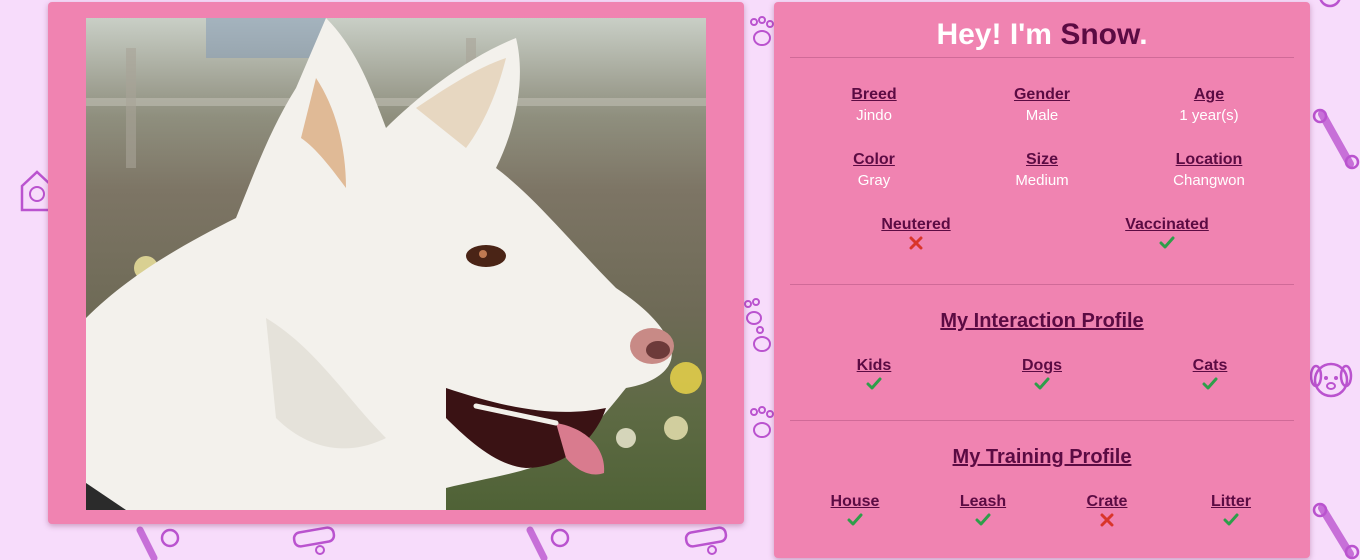 The image size is (1360, 560). What do you see at coordinates (1042, 321) in the screenshot?
I see `interaction-profile-title: My Interaction Profile` at bounding box center [1042, 321].